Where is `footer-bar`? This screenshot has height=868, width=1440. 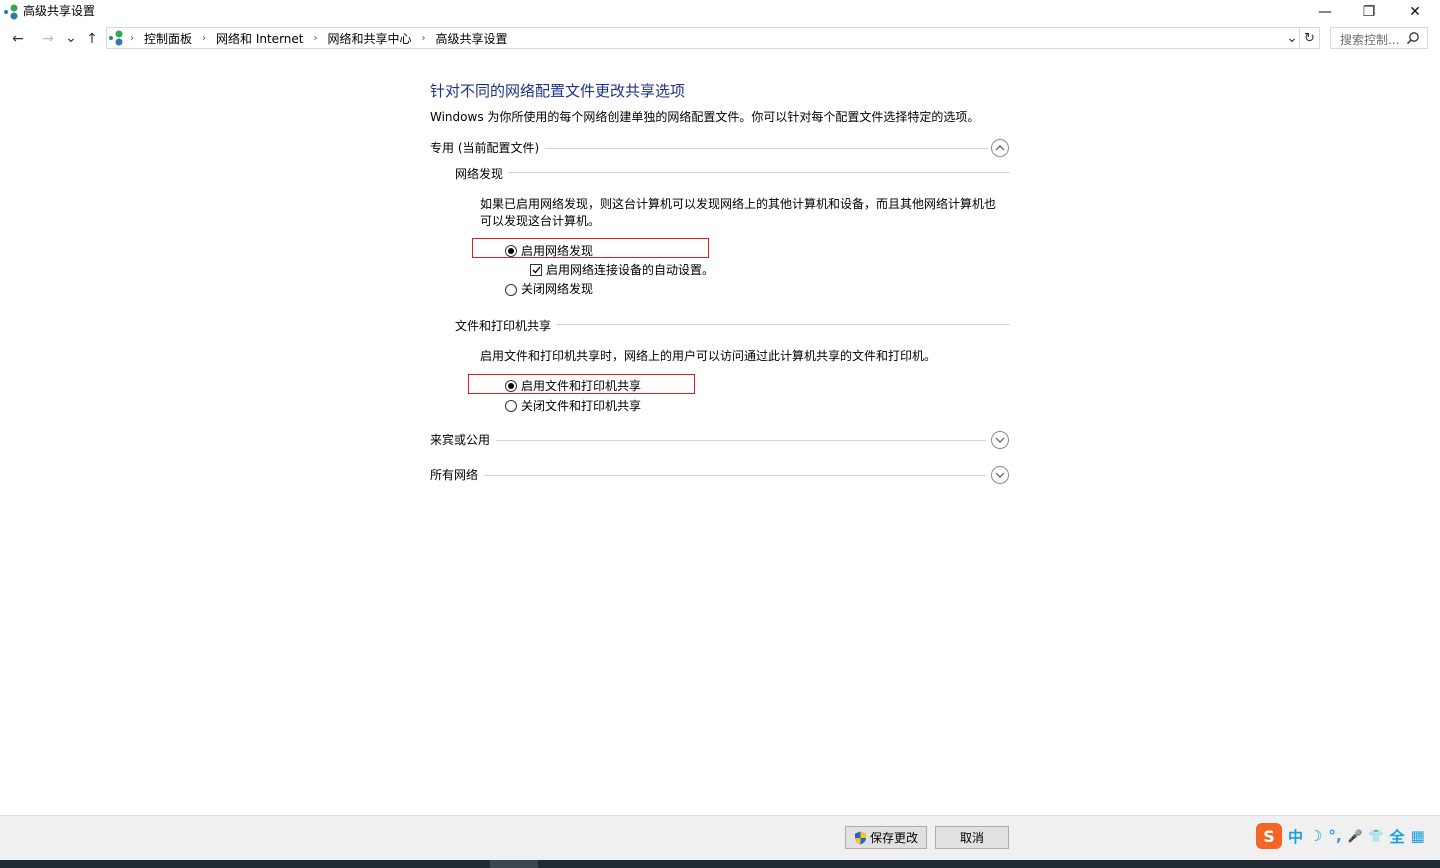 footer-bar is located at coordinates (720, 837).